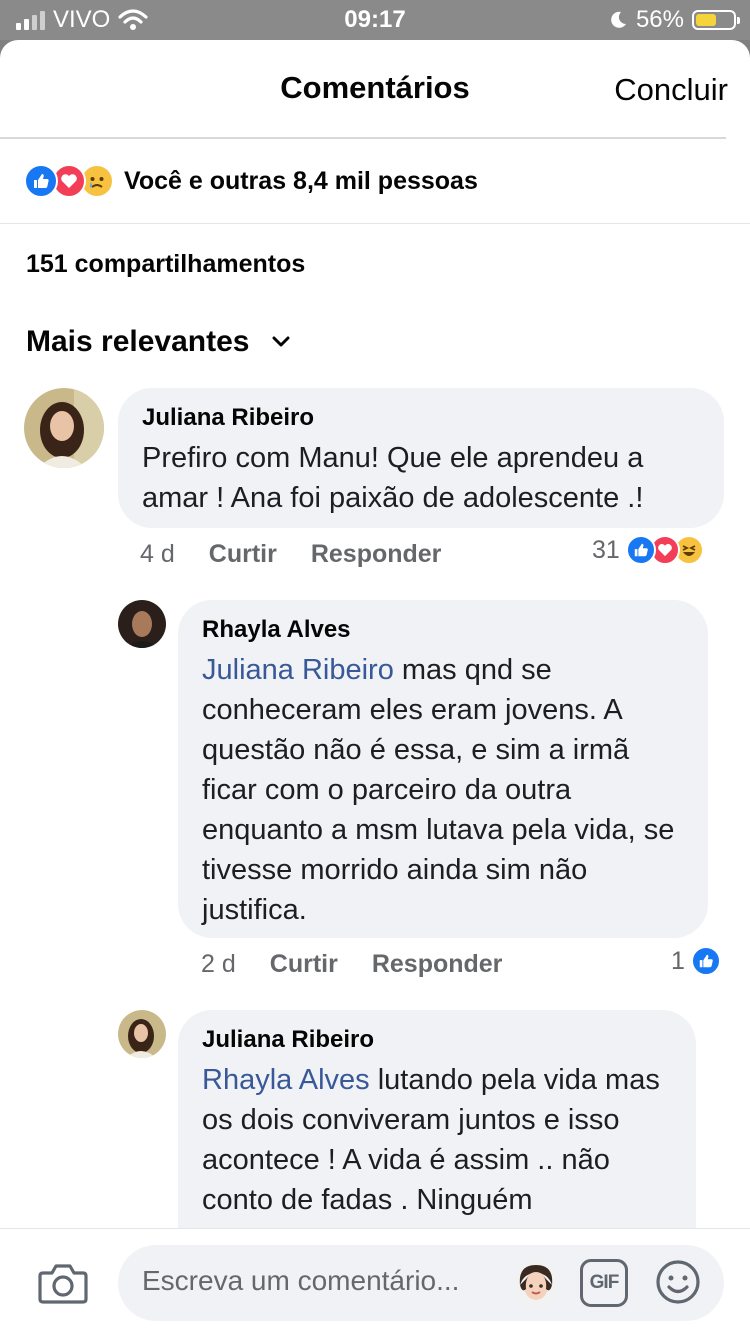  What do you see at coordinates (301, 180) in the screenshot?
I see `reactions-summary-text: Você e outras 8,4 mil pessoas` at bounding box center [301, 180].